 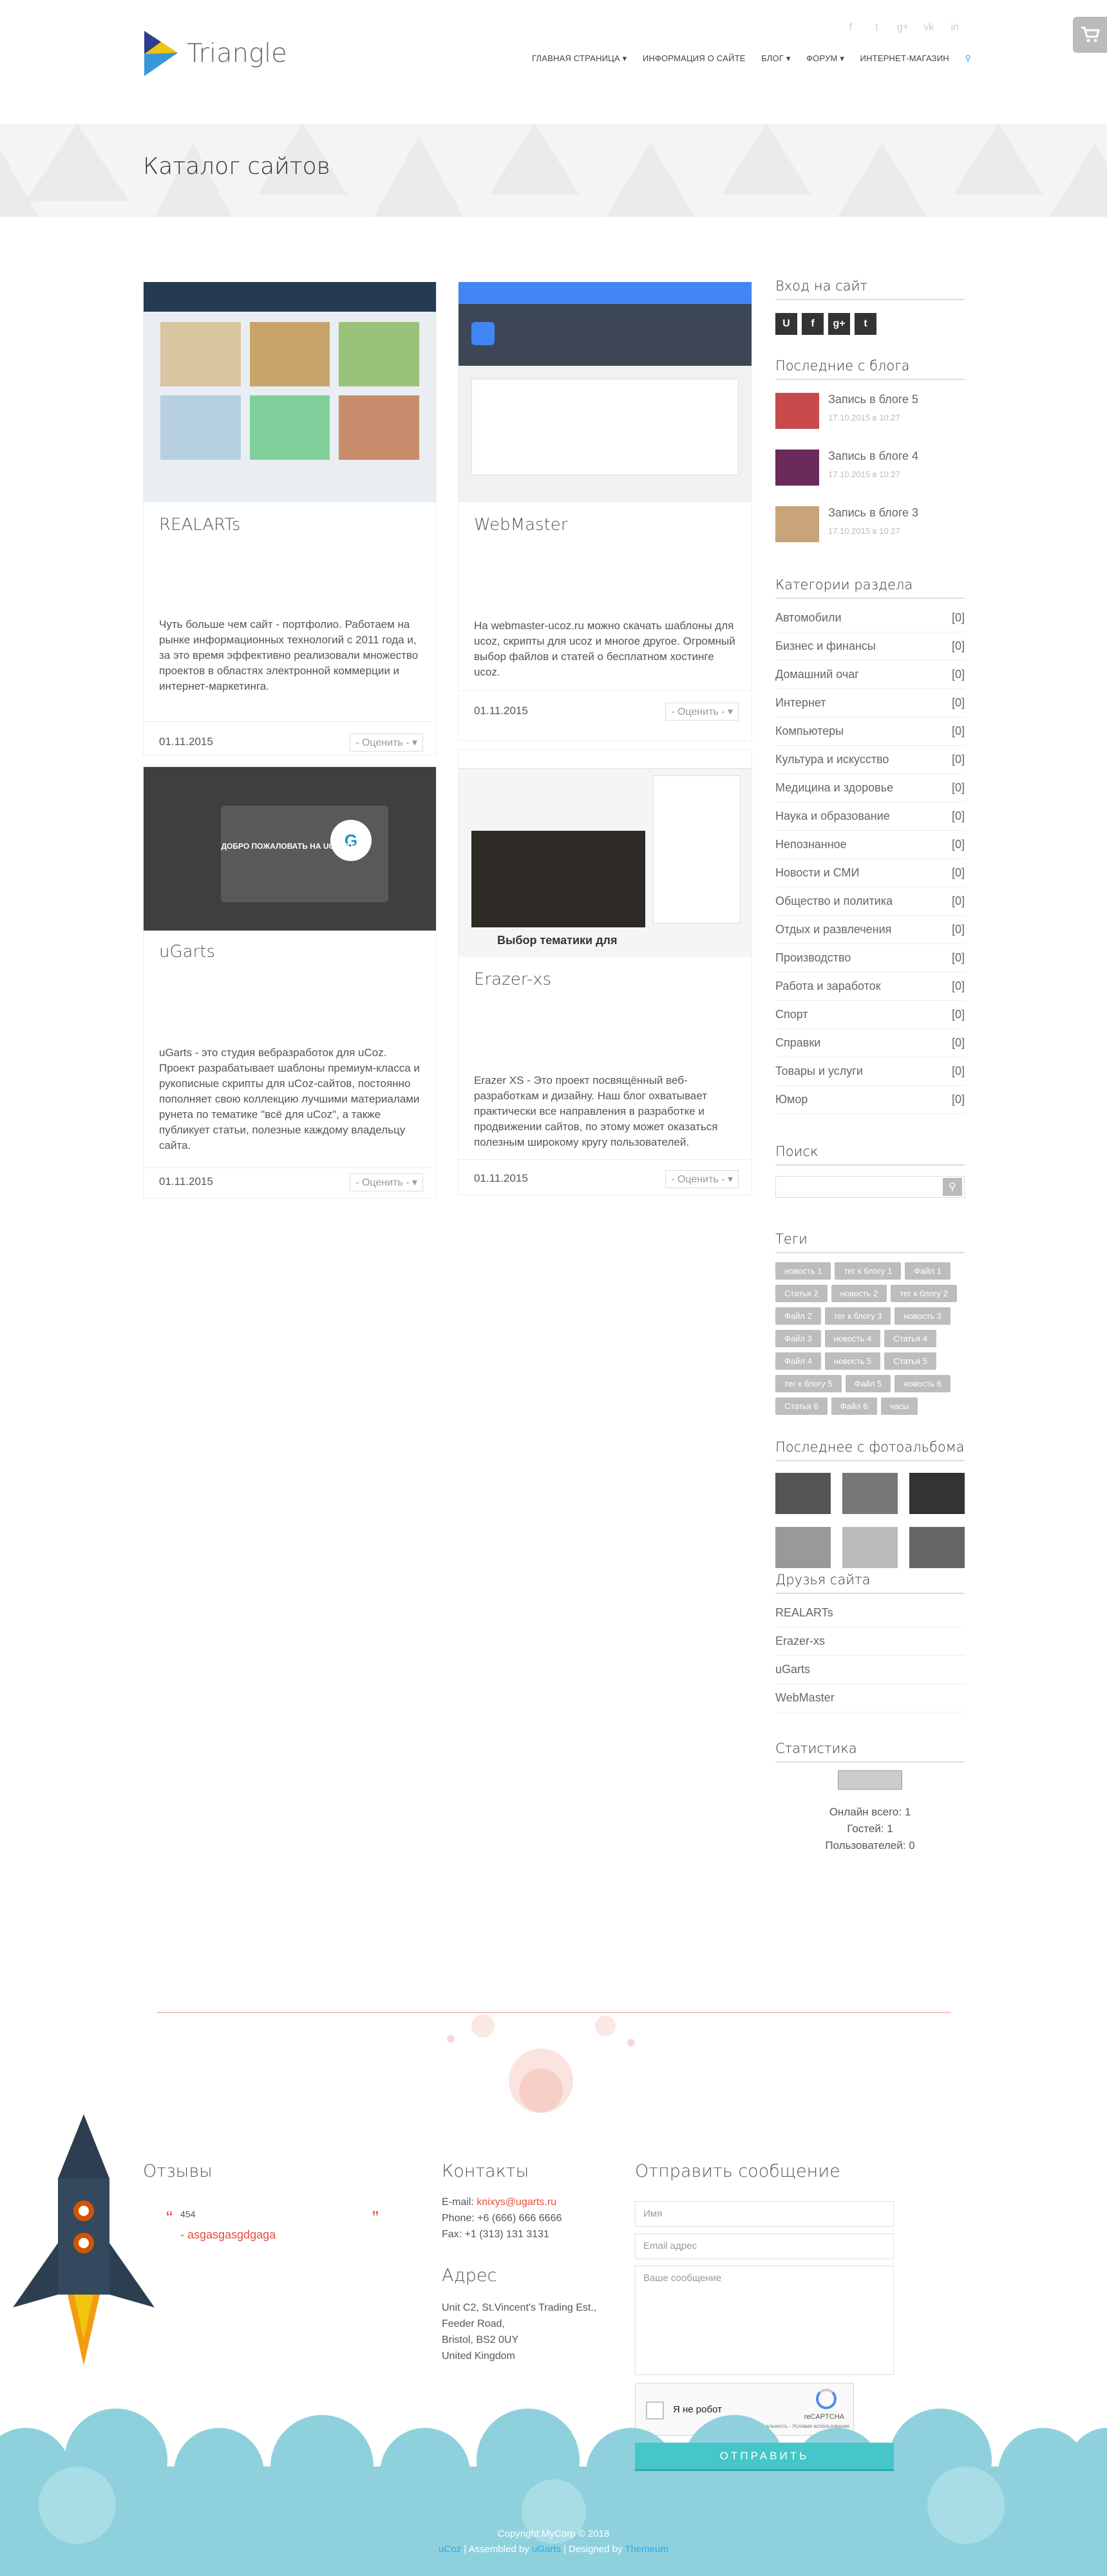 I want to click on name-field: Имя, so click(x=764, y=2214).